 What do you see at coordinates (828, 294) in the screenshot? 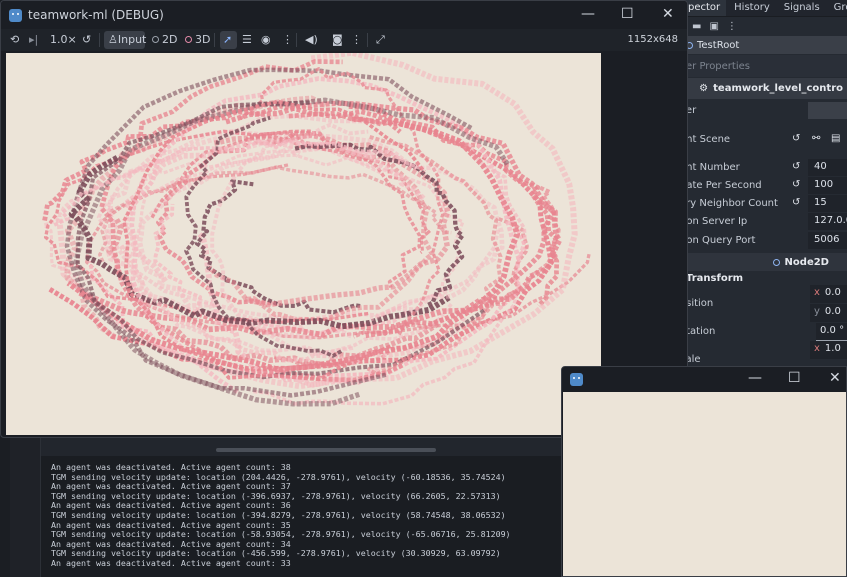
I see `position-x-field: x 0.0` at bounding box center [828, 294].